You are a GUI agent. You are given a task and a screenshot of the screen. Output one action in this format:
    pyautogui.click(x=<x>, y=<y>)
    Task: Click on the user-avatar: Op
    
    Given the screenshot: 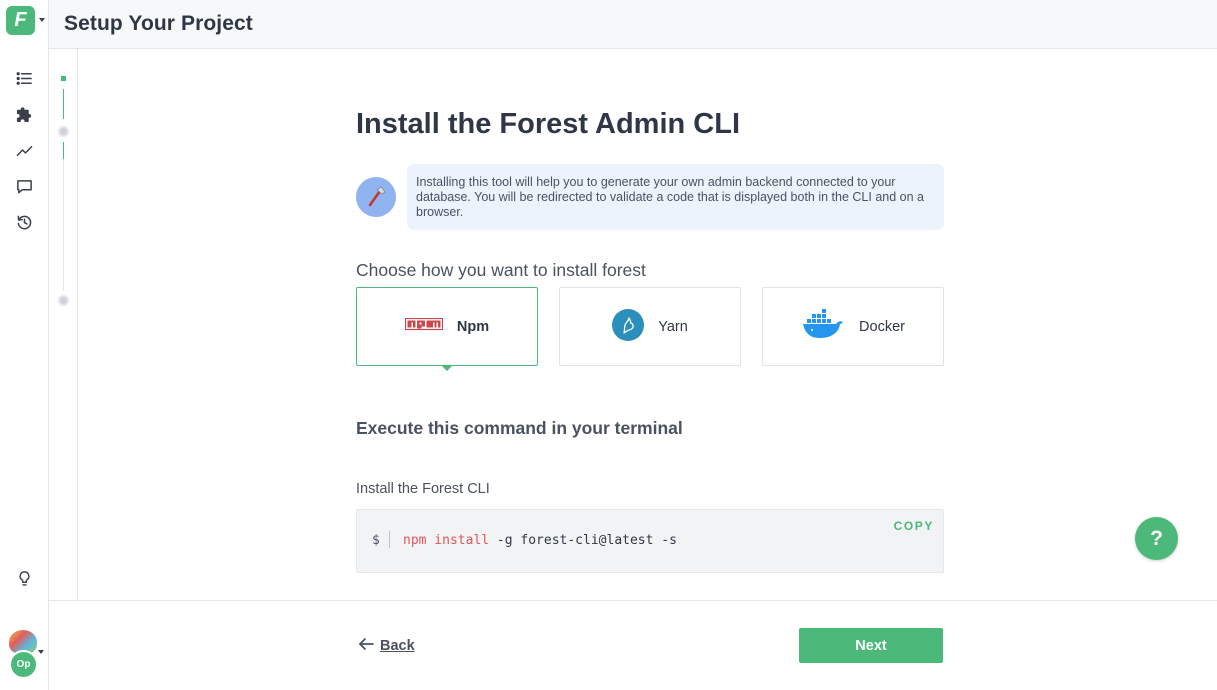 What is the action you would take?
    pyautogui.click(x=23, y=664)
    